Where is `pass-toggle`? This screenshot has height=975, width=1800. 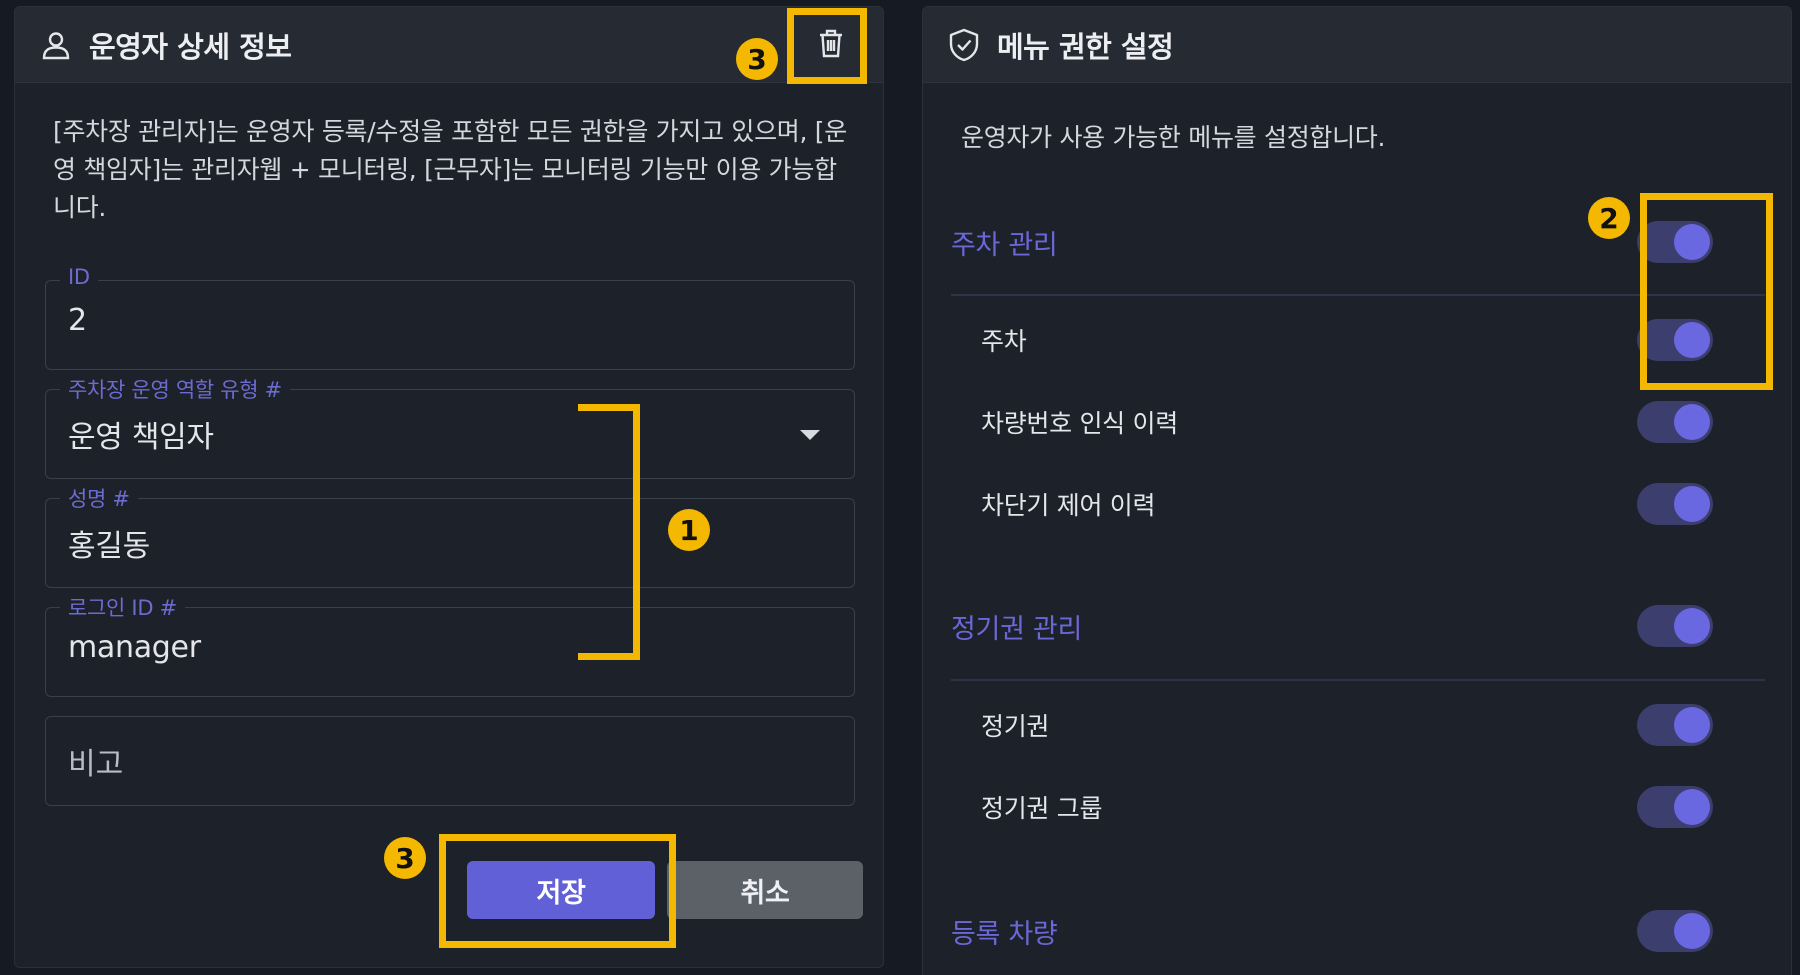 pass-toggle is located at coordinates (1675, 725).